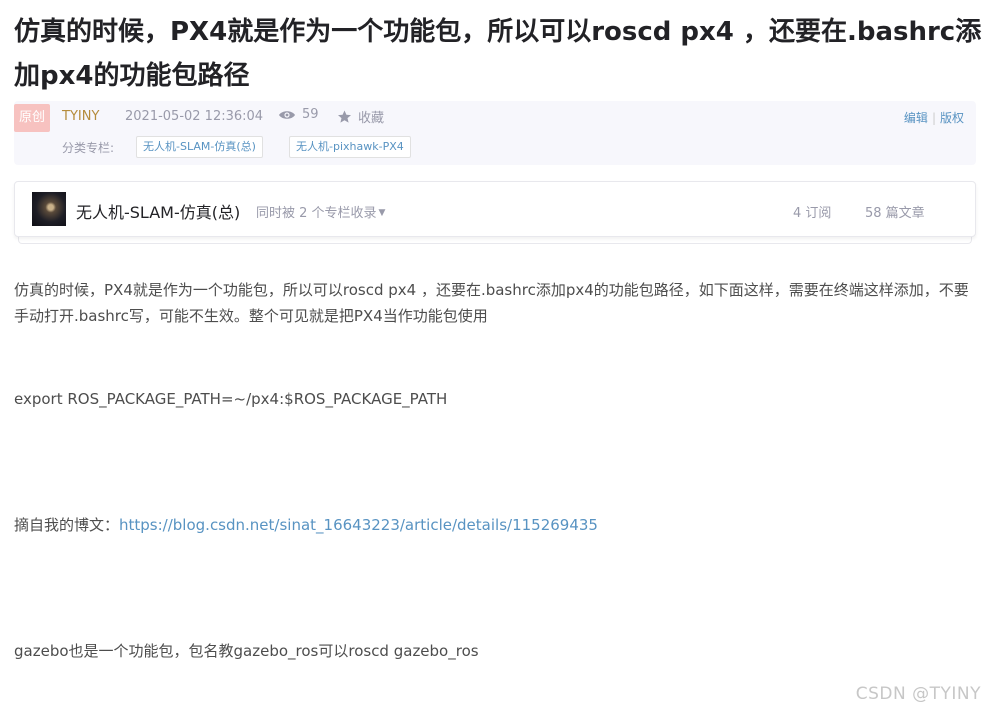  I want to click on eye-icon, so click(287, 114).